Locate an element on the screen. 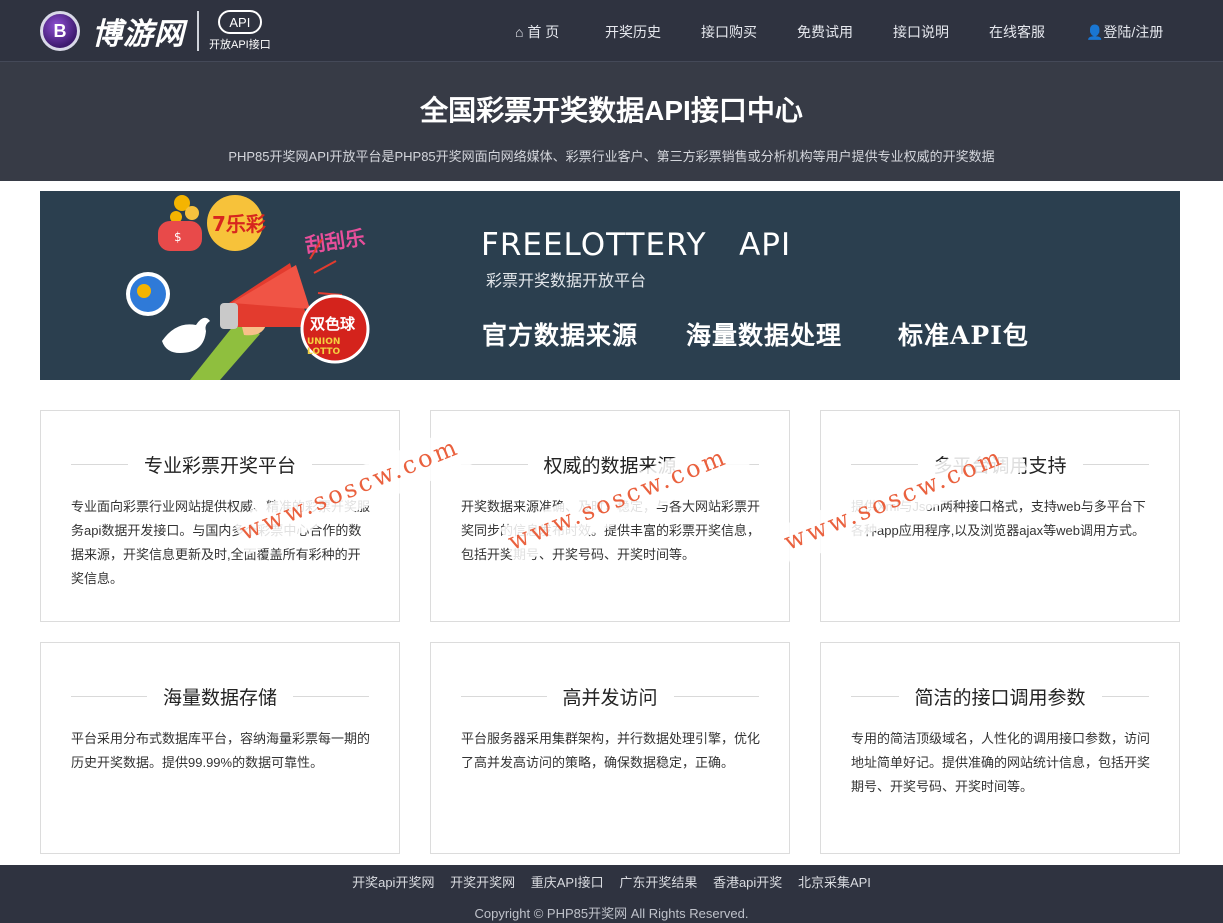 The image size is (1223, 923). card-header: 高并发访问 is located at coordinates (610, 696).